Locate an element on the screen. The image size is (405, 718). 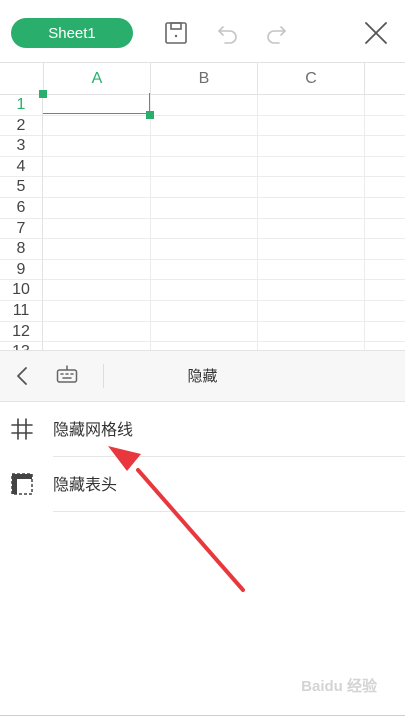
column-header-d is located at coordinates (384, 79).